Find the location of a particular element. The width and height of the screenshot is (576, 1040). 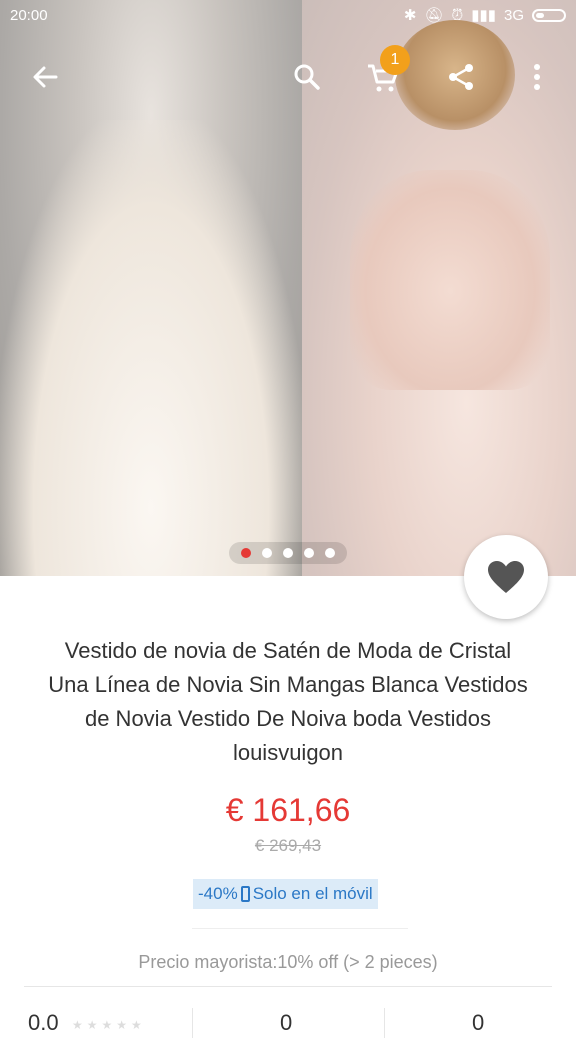

back-arrow-icon is located at coordinates (45, 77).